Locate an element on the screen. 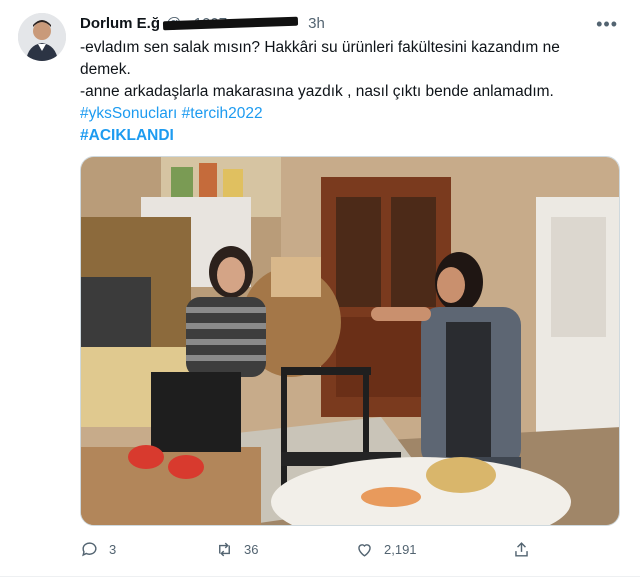  retweet-count: 36 is located at coordinates (251, 549).